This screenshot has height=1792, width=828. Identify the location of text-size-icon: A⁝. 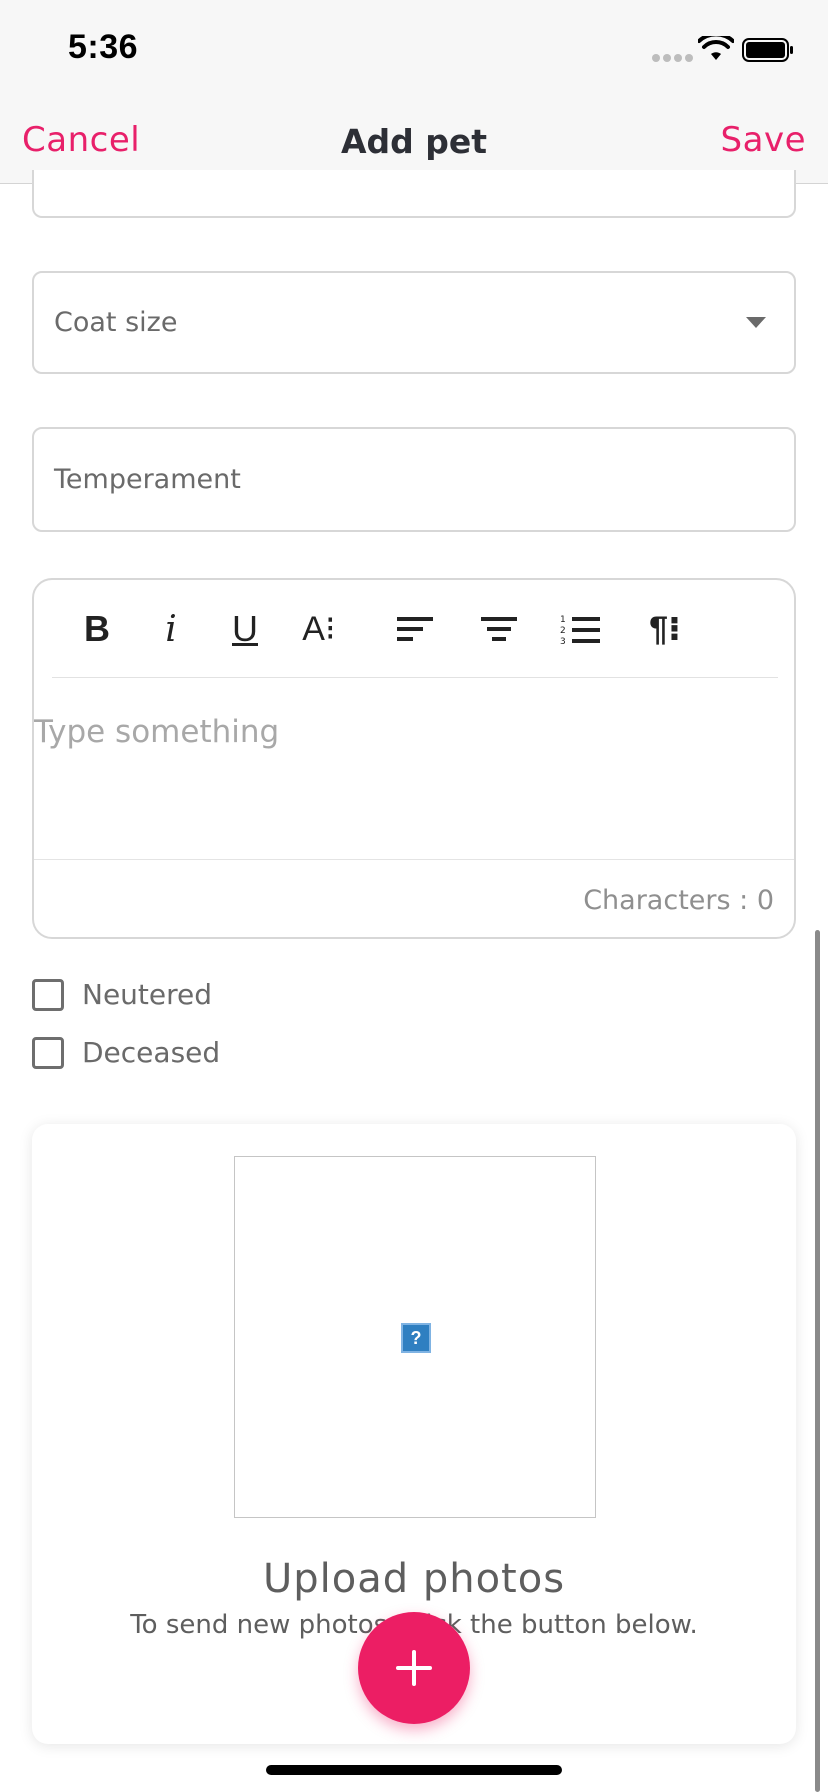
(319, 629).